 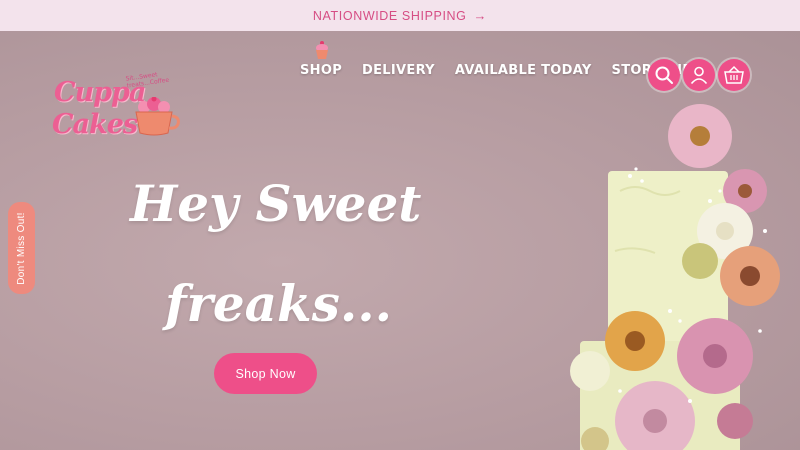 What do you see at coordinates (276, 203) in the screenshot?
I see `hero-headline-line1: Hey Sweet` at bounding box center [276, 203].